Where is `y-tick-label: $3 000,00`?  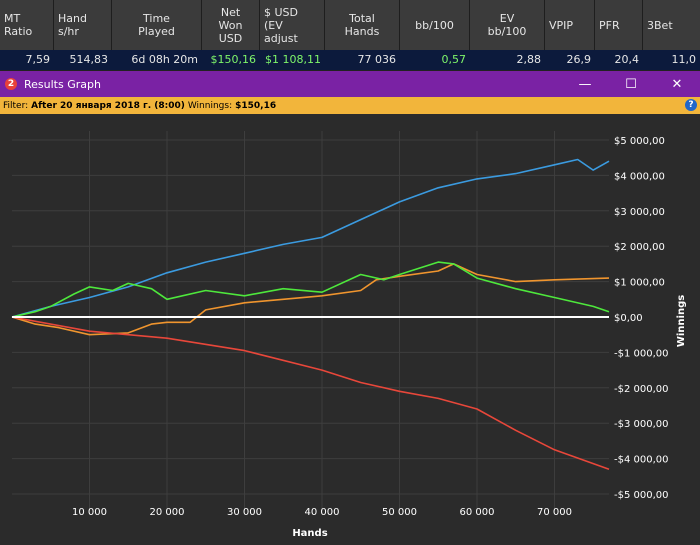
y-tick-label: $3 000,00 is located at coordinates (639, 212).